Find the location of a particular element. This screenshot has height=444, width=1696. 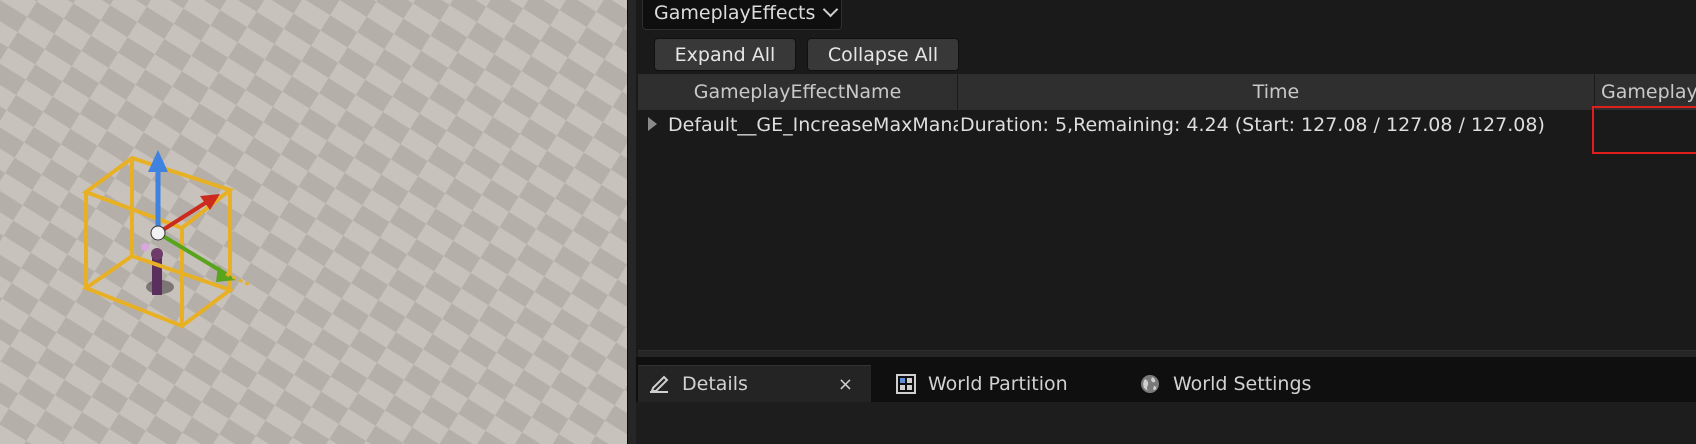

globe-icon is located at coordinates (1150, 384).